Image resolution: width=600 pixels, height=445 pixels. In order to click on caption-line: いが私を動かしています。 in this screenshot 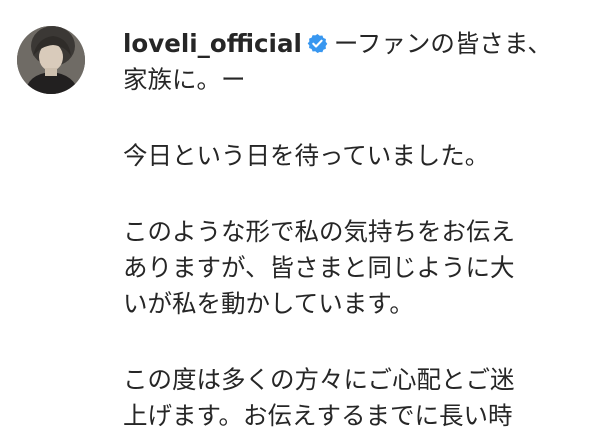, I will do `click(268, 303)`.